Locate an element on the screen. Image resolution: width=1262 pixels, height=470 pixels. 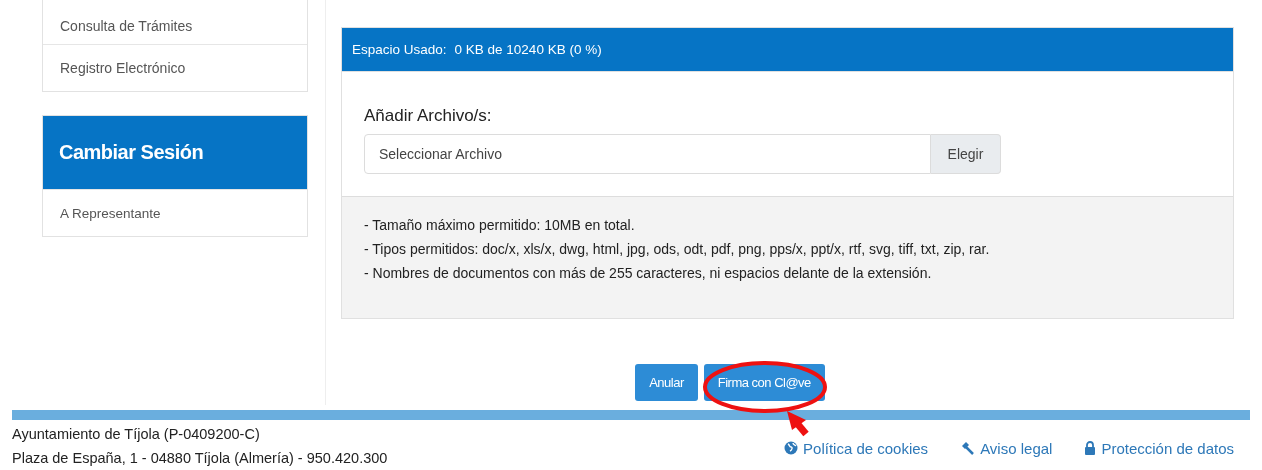
sidebar-item: Registro Electrónico is located at coordinates (175, 67).